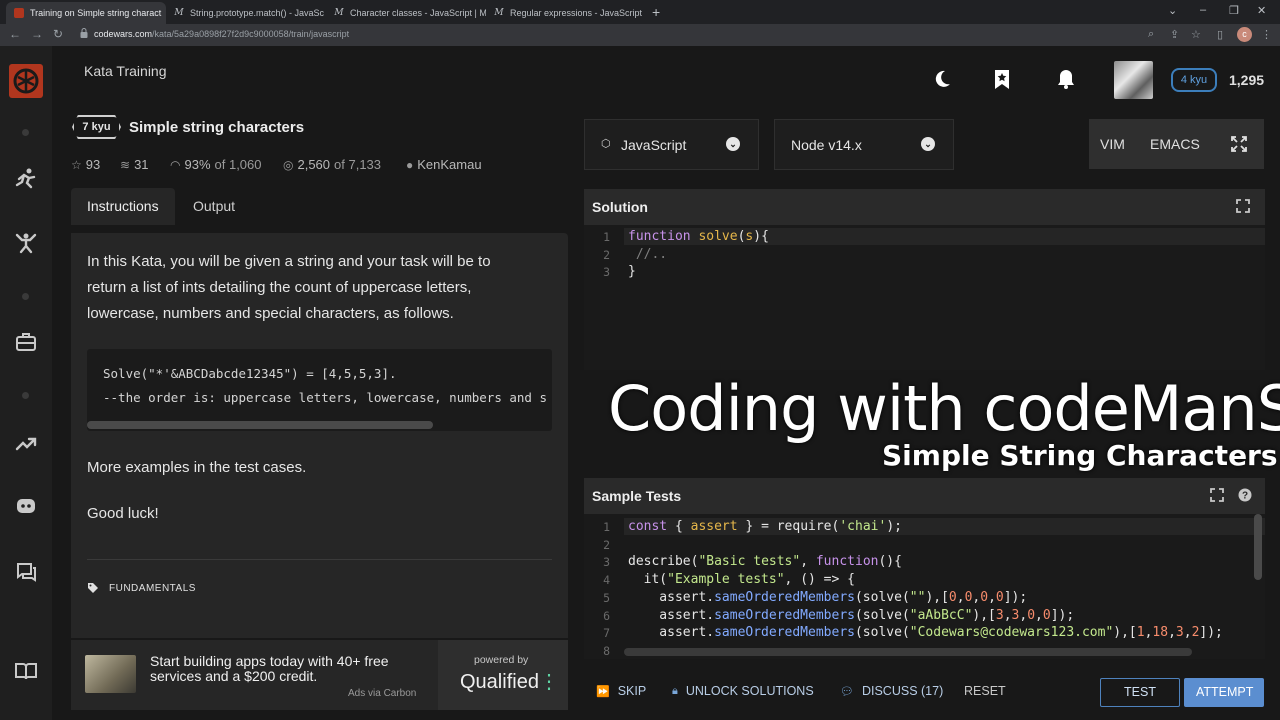  Describe the element at coordinates (621, 691) in the screenshot. I see `skip-button: ⏩ SKIP` at that location.